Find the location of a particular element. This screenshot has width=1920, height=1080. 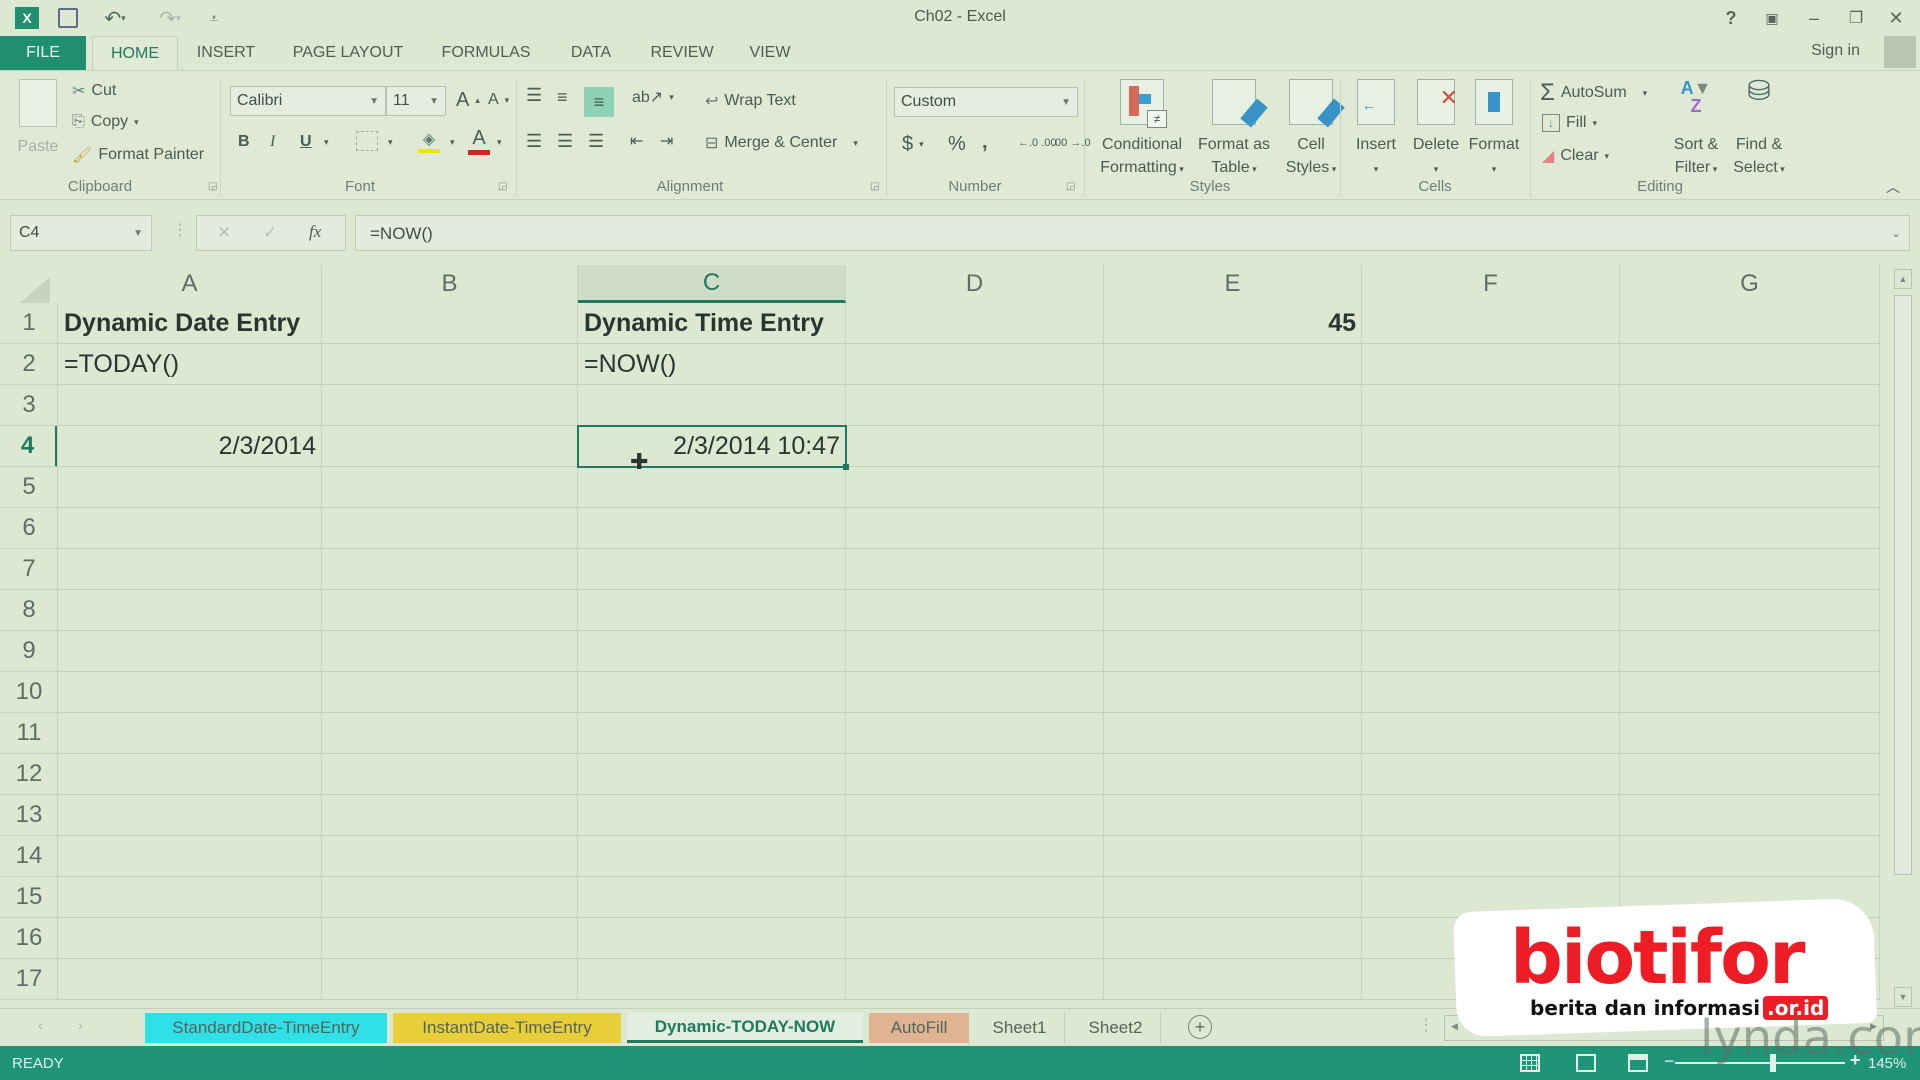

column-header-d: D is located at coordinates (975, 284).